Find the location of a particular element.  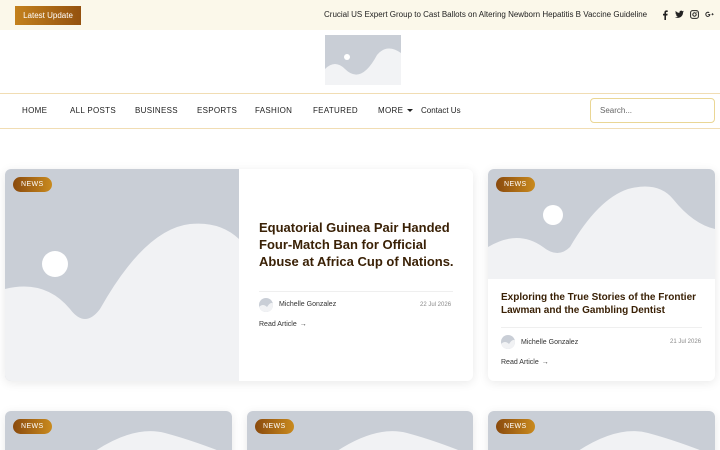

nav-item-all-posts: ALL POSTS is located at coordinates (93, 110).